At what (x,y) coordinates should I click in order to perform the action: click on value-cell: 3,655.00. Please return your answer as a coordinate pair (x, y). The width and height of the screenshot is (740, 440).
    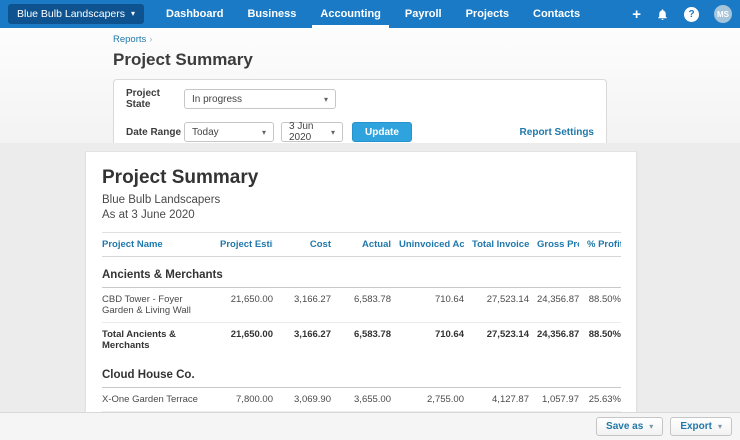
    Looking at the image, I should click on (361, 399).